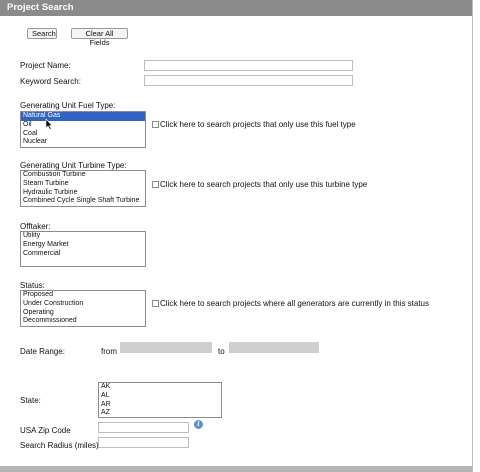 This screenshot has height=472, width=480. What do you see at coordinates (59, 445) in the screenshot?
I see `search-radius-label: Search Radius (miles)` at bounding box center [59, 445].